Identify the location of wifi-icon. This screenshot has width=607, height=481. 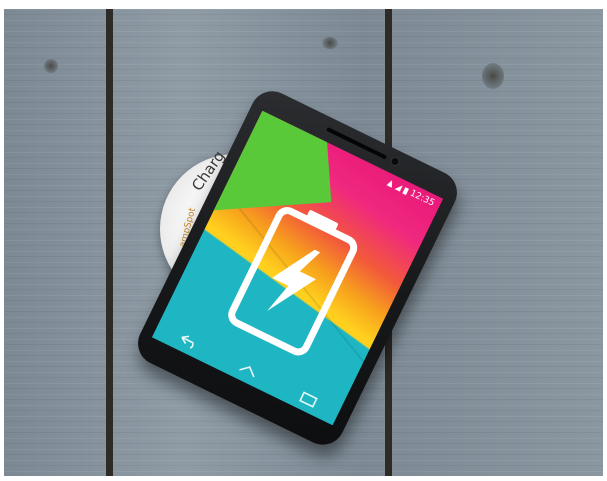
(390, 183).